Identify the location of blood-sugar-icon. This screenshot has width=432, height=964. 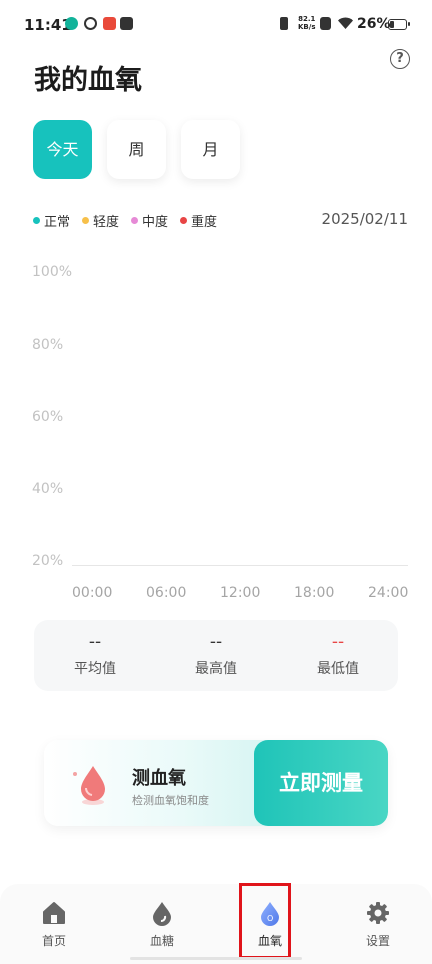
(162, 914).